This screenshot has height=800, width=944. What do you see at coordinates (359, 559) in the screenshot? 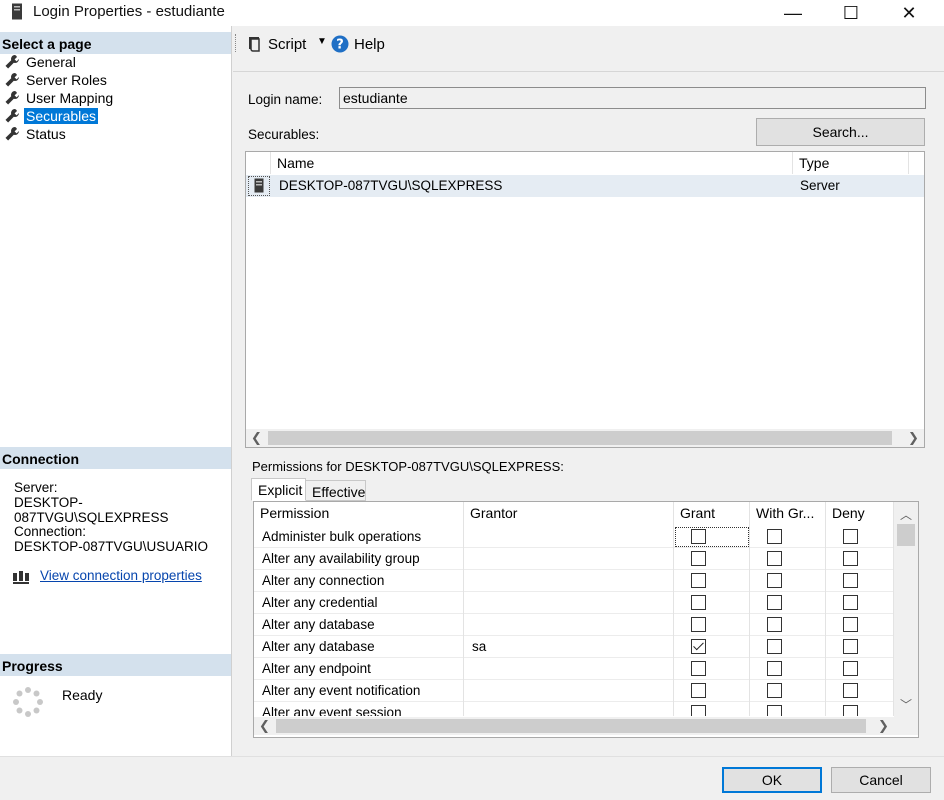
I see `permission-name: Alter any availability group` at bounding box center [359, 559].